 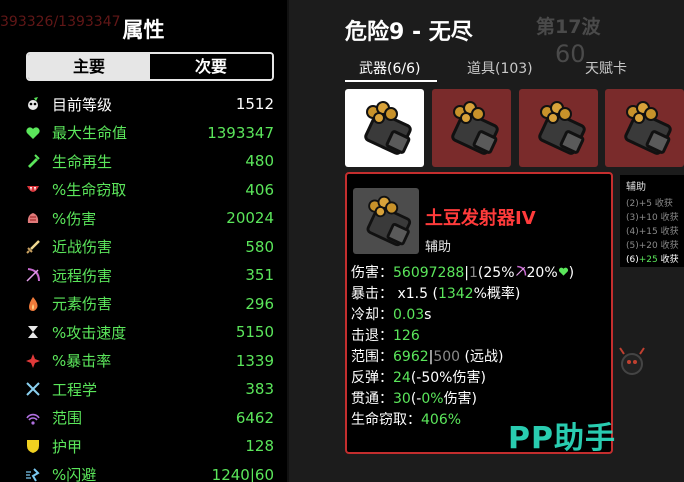 I want to click on range-icon, so click(x=33, y=418).